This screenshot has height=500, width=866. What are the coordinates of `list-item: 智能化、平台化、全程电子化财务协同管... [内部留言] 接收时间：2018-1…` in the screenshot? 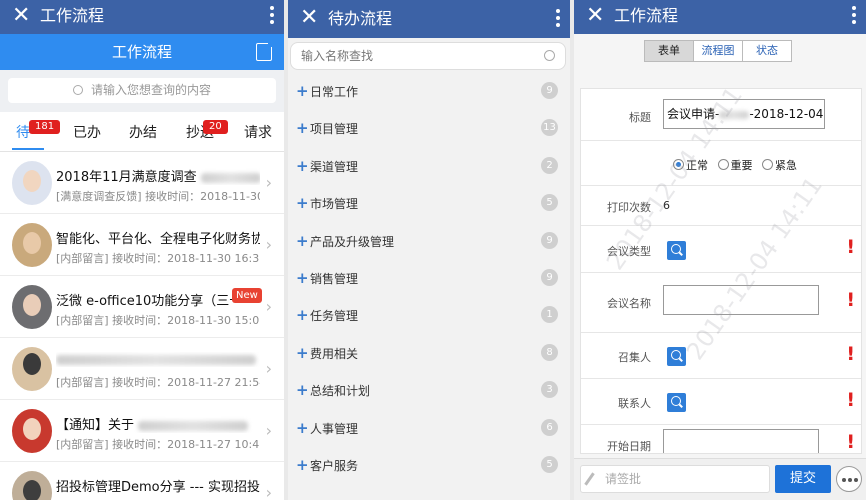 It's located at (142, 245).